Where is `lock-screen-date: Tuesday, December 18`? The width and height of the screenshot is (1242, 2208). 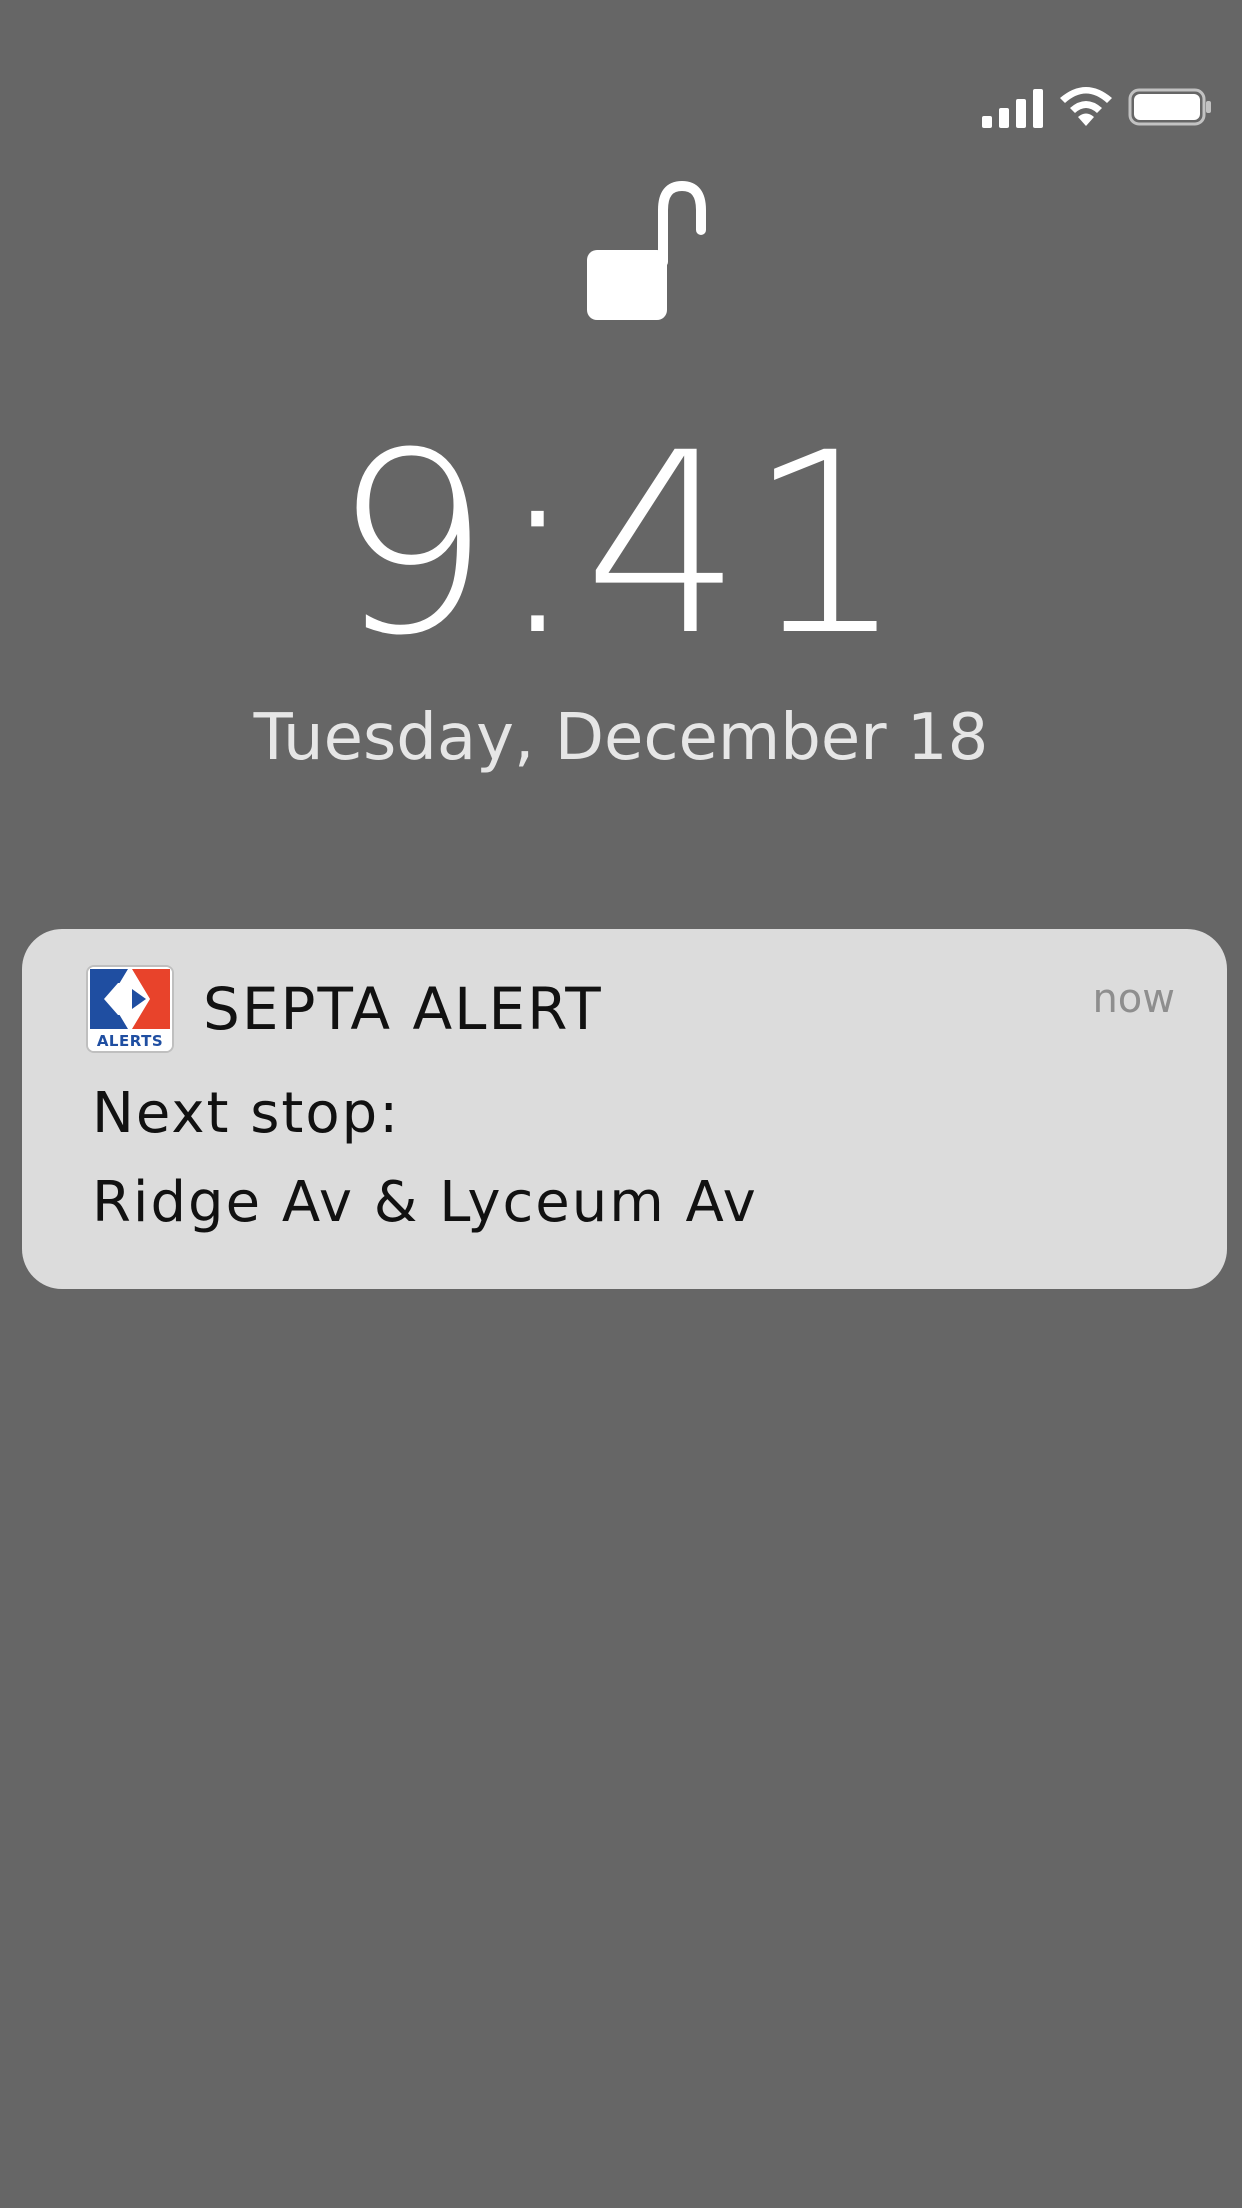
lock-screen-date: Tuesday, December 18 is located at coordinates (621, 738).